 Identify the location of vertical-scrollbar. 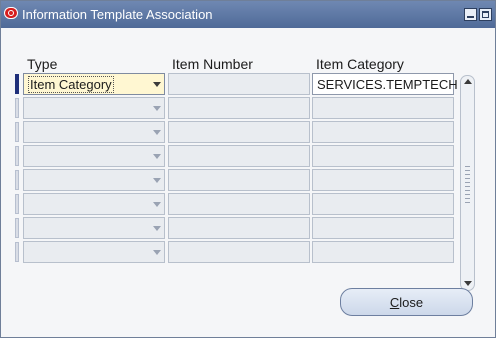
(467, 183).